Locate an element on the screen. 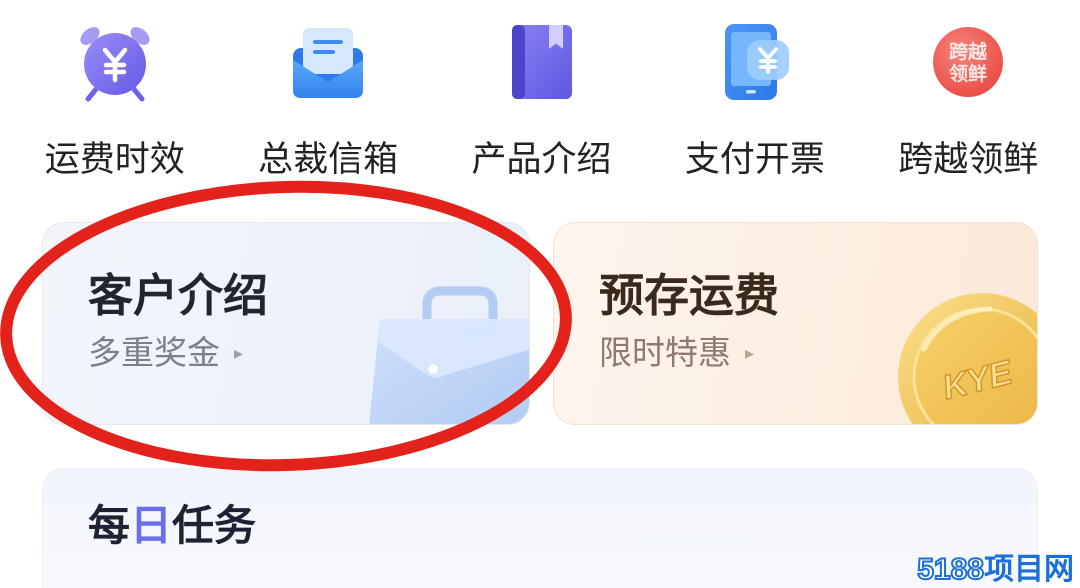  promo-card-subtitle-row: 限时特惠 ▸ is located at coordinates (676, 353).